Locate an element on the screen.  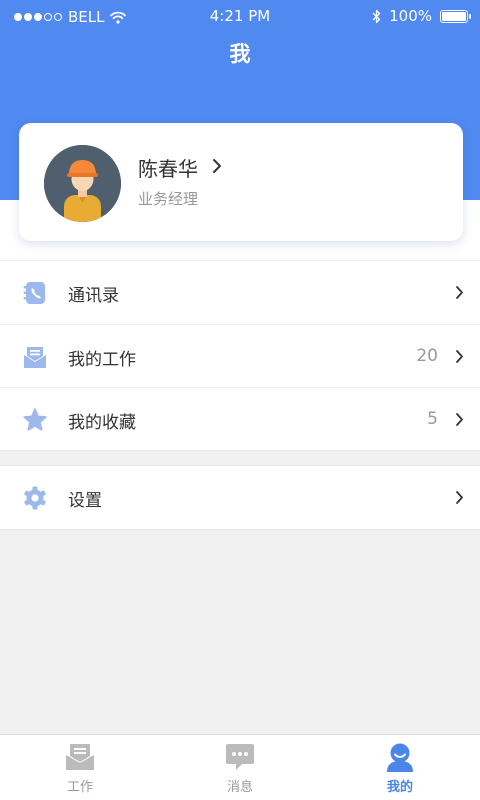
worker-avatar-icon is located at coordinates (82, 183).